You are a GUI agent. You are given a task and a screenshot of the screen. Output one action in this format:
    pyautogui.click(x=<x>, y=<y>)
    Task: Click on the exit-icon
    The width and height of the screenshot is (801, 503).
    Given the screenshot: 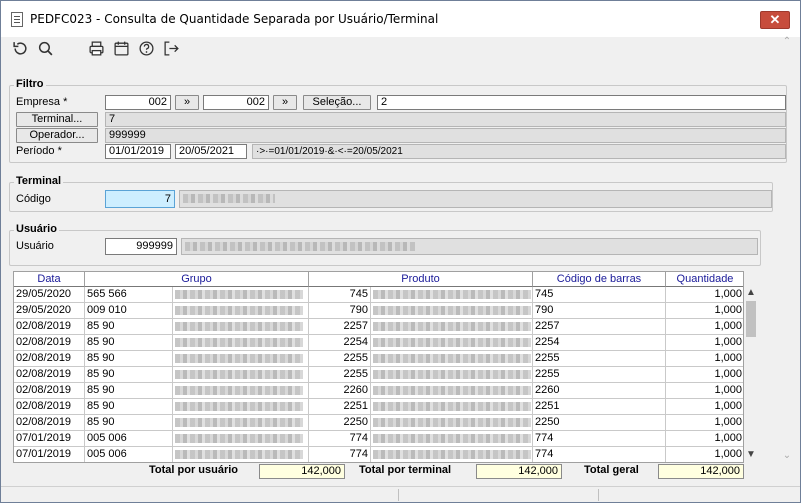 What is the action you would take?
    pyautogui.click(x=171, y=49)
    